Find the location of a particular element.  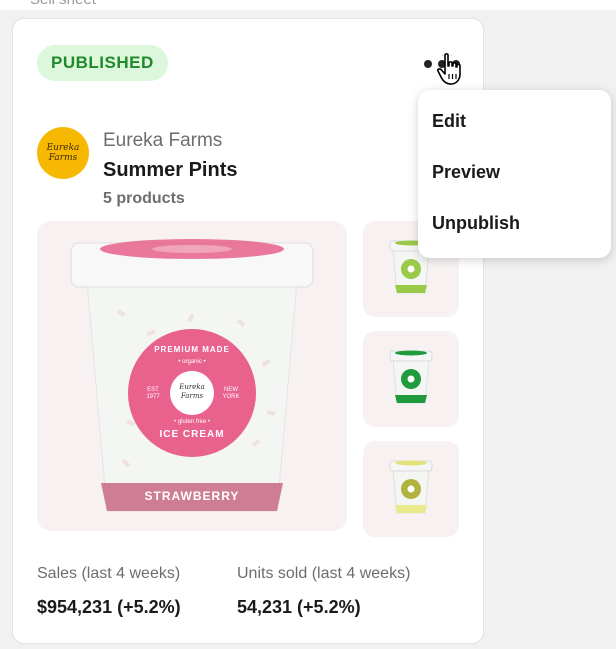

circle-logo-line: Farms is located at coordinates (192, 396).